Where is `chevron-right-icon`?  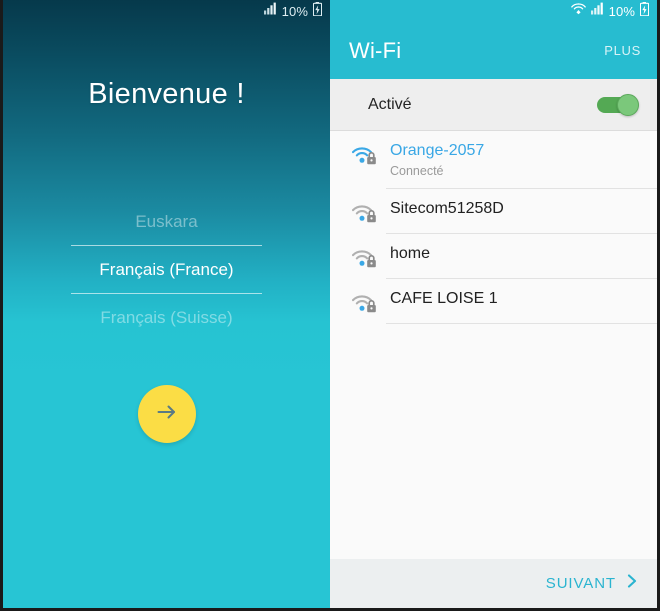 chevron-right-icon is located at coordinates (632, 583).